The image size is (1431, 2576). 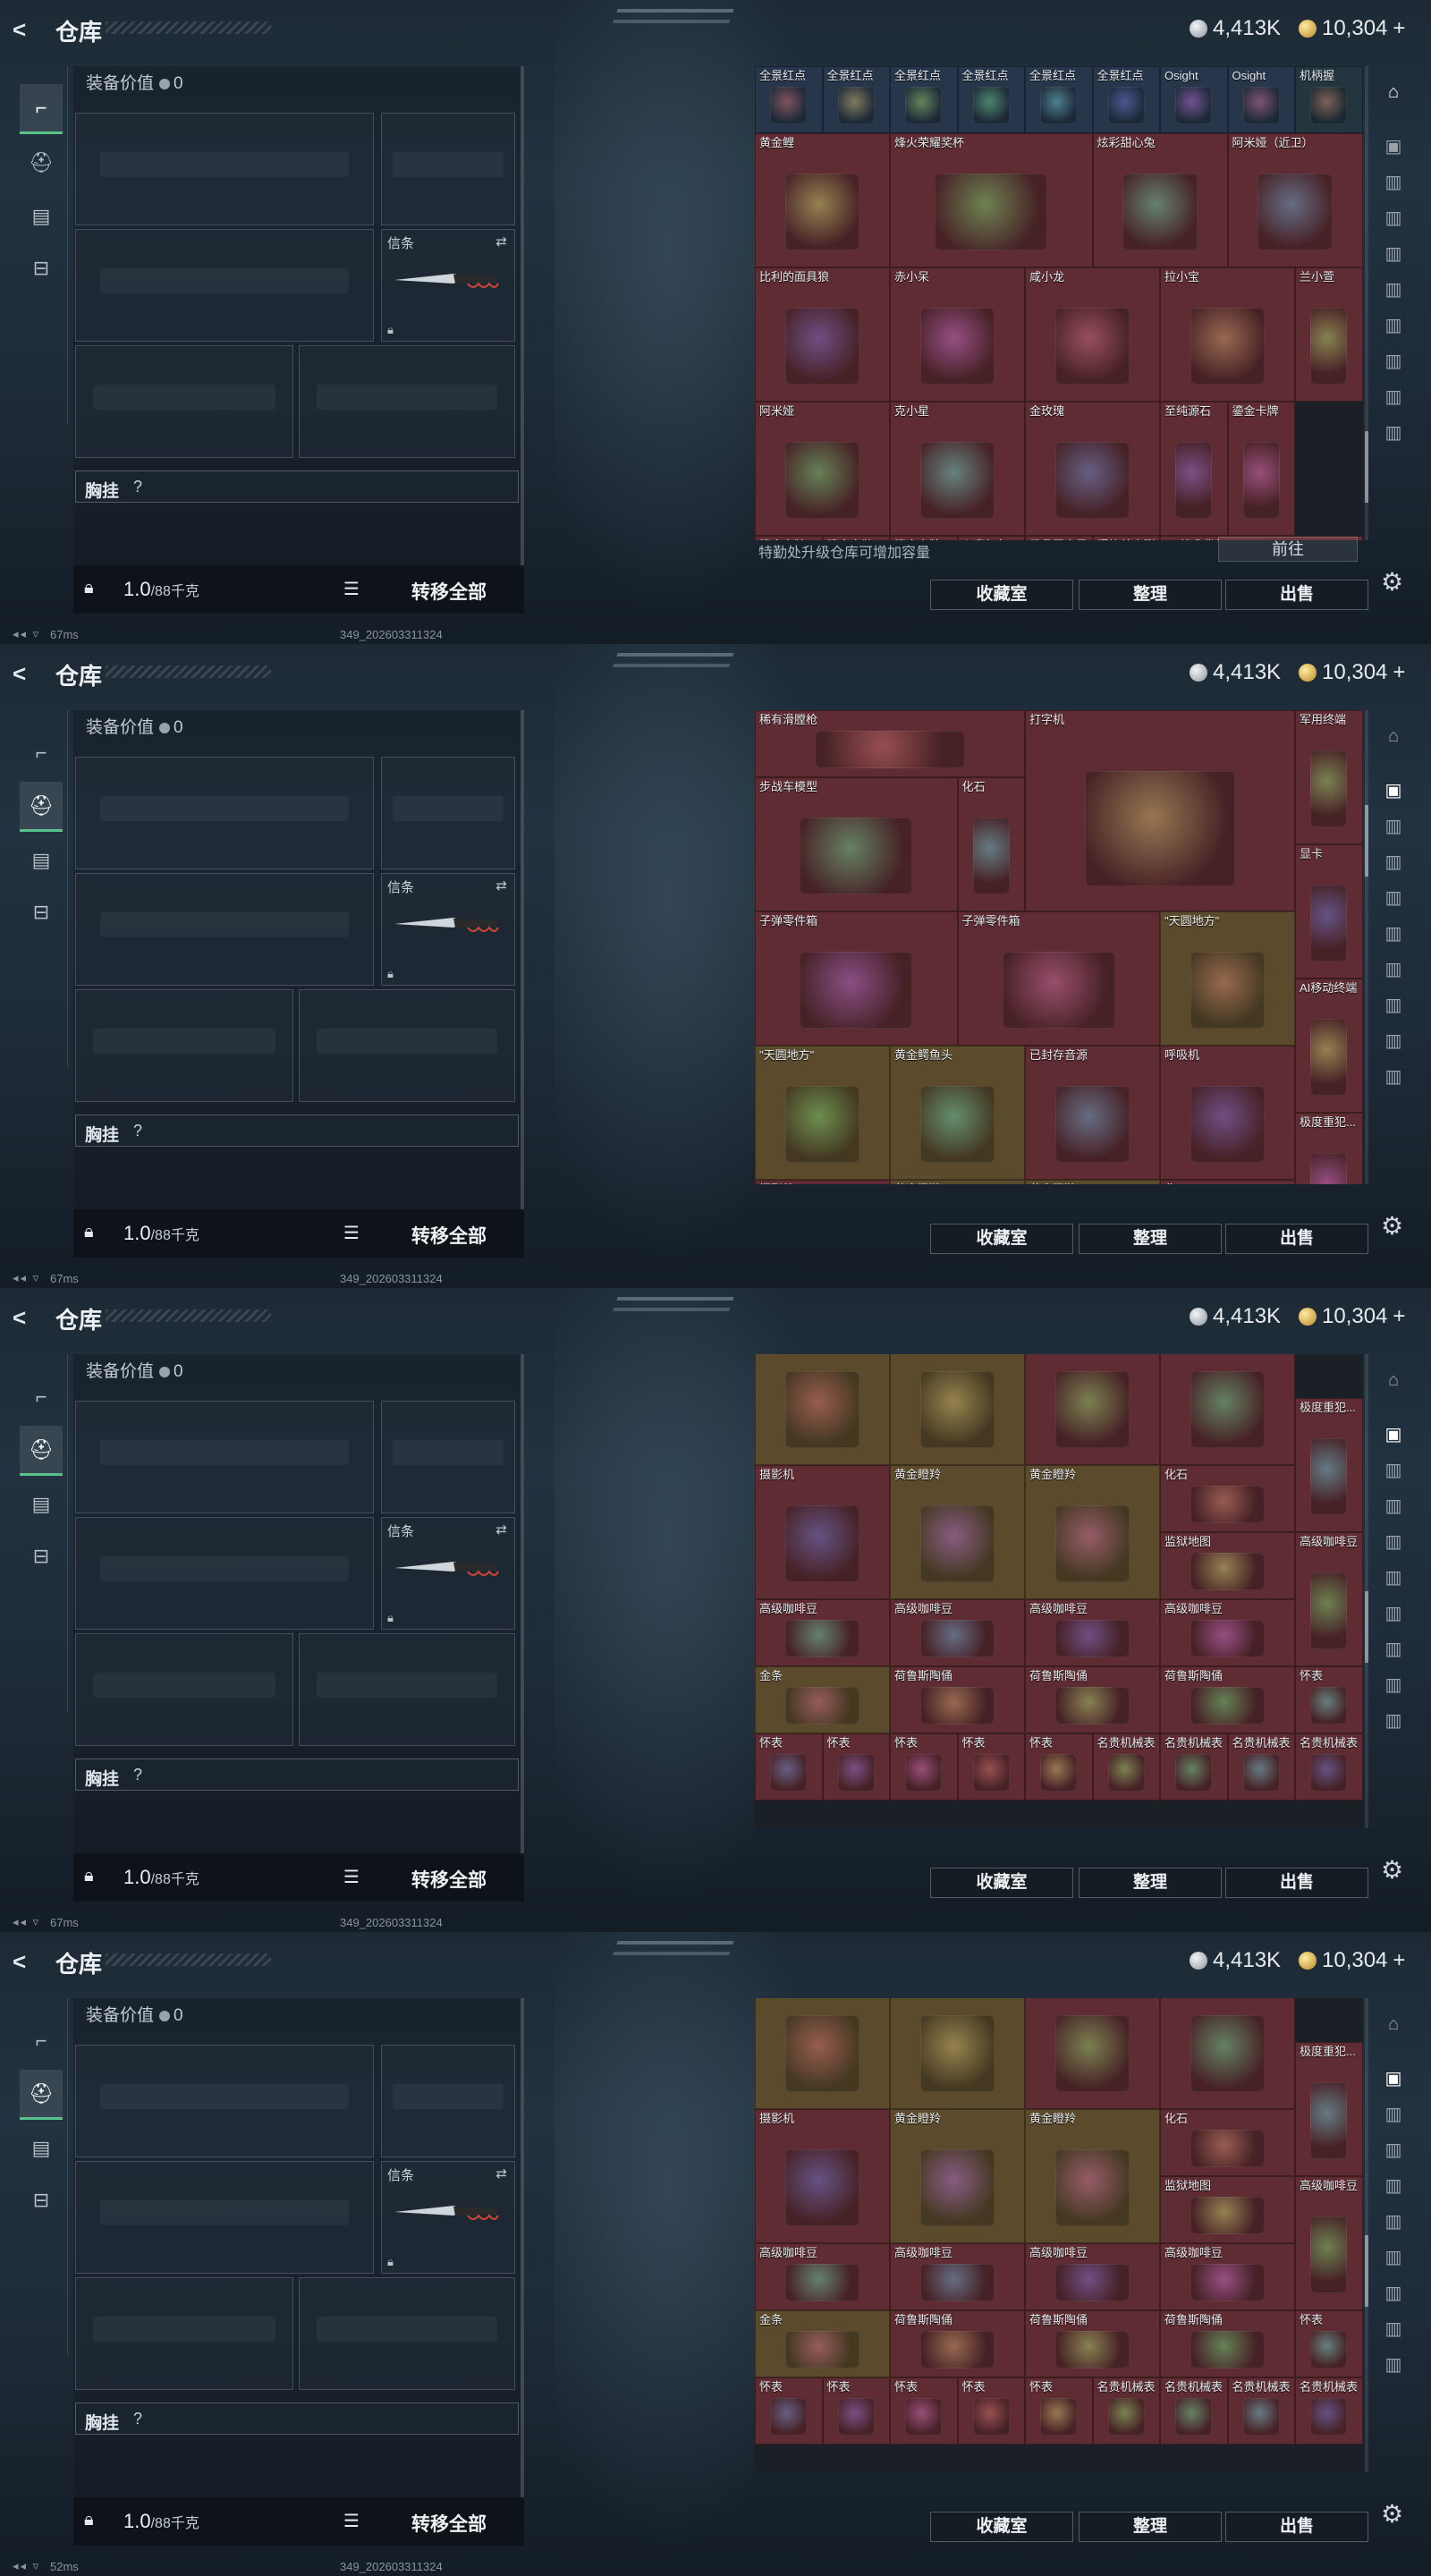 What do you see at coordinates (1394, 2078) in the screenshot?
I see `right-rail-tab: ▣` at bounding box center [1394, 2078].